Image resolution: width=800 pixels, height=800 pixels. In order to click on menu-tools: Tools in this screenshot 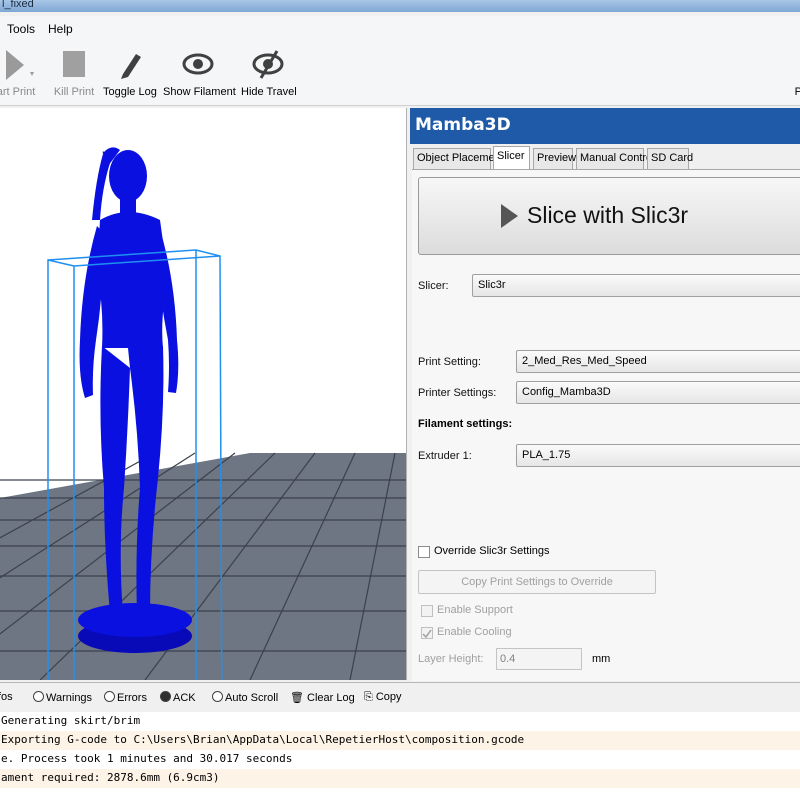, I will do `click(21, 29)`.